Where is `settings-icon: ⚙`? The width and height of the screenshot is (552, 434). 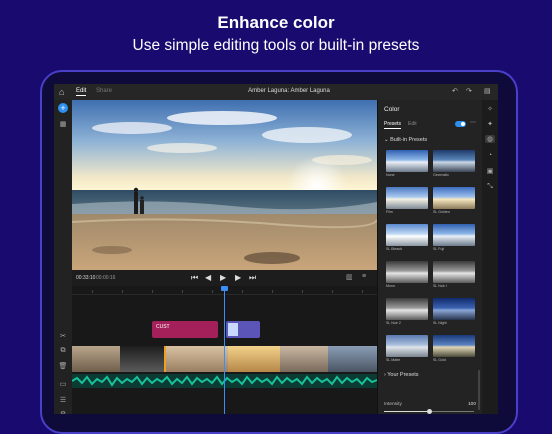
settings-icon: ⚙ is located at coordinates (63, 412).